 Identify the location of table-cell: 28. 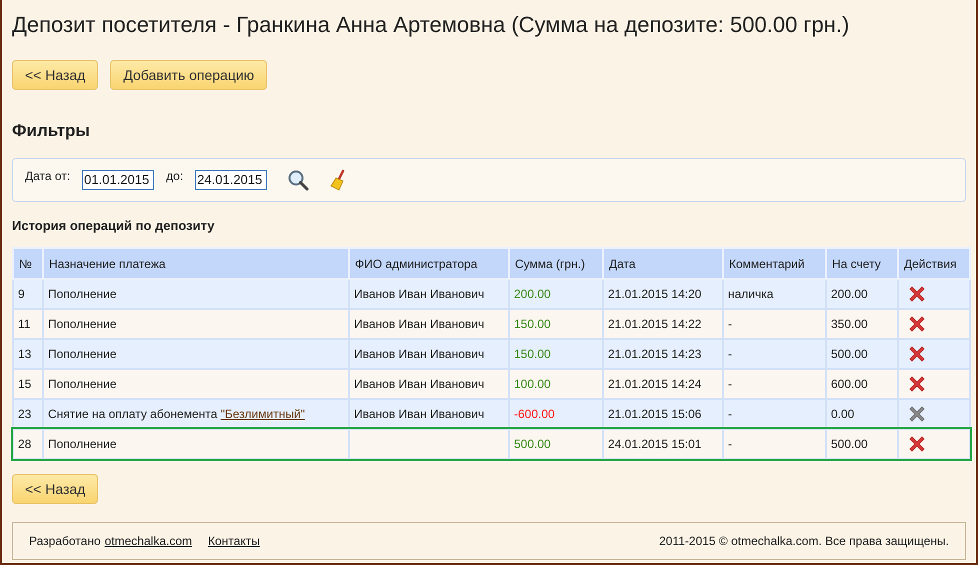
(28, 444).